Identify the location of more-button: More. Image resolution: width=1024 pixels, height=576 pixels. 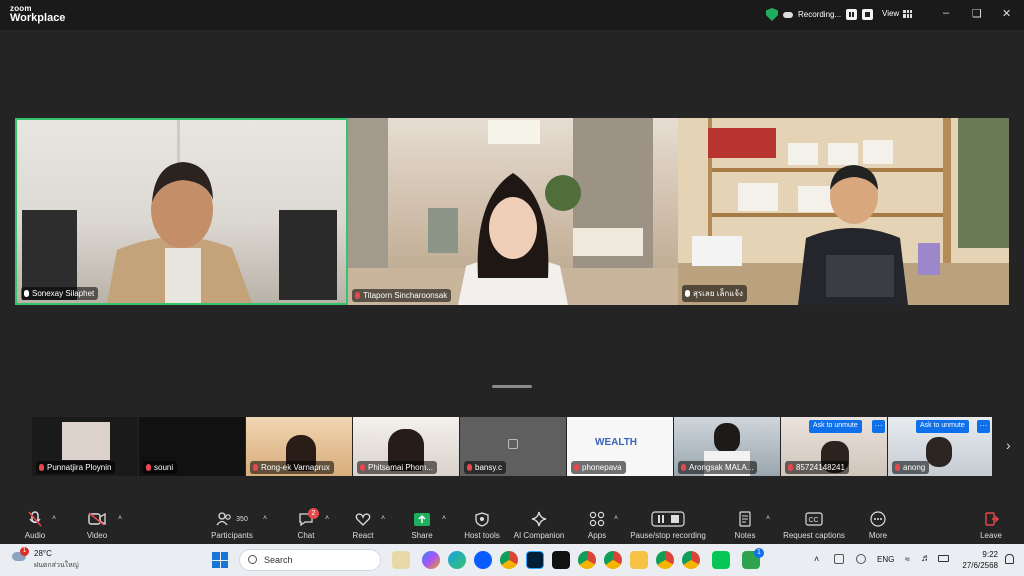
(878, 525).